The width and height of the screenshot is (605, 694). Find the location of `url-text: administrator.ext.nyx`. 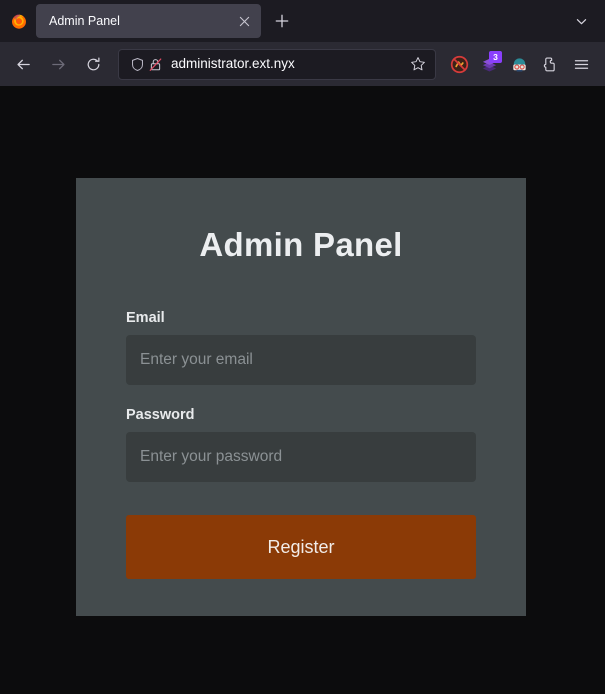

url-text: administrator.ext.nyx is located at coordinates (285, 64).